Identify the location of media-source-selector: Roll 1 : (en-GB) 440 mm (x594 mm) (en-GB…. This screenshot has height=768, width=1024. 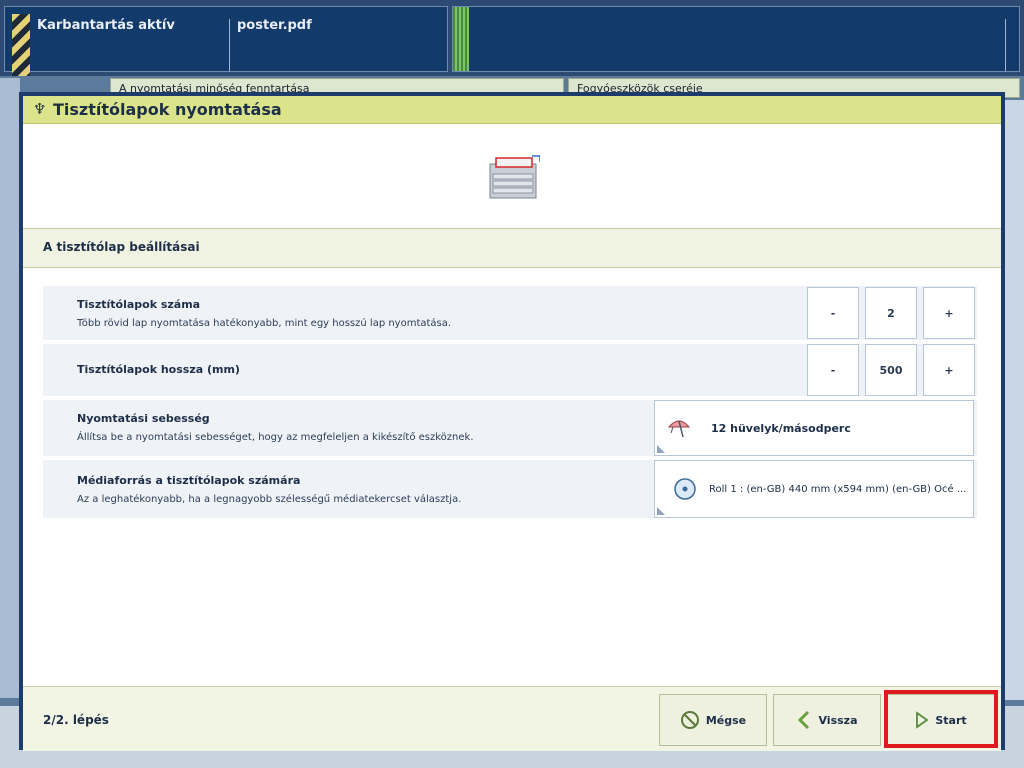
(814, 489).